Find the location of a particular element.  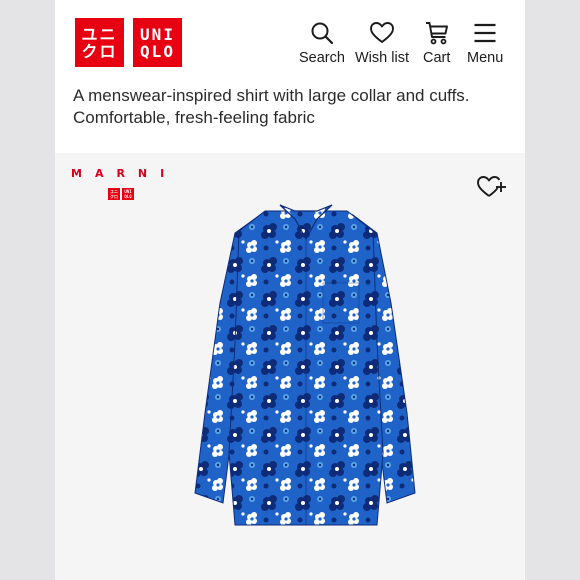

uniqlo-latin-logo: UNI QLO is located at coordinates (157, 42).